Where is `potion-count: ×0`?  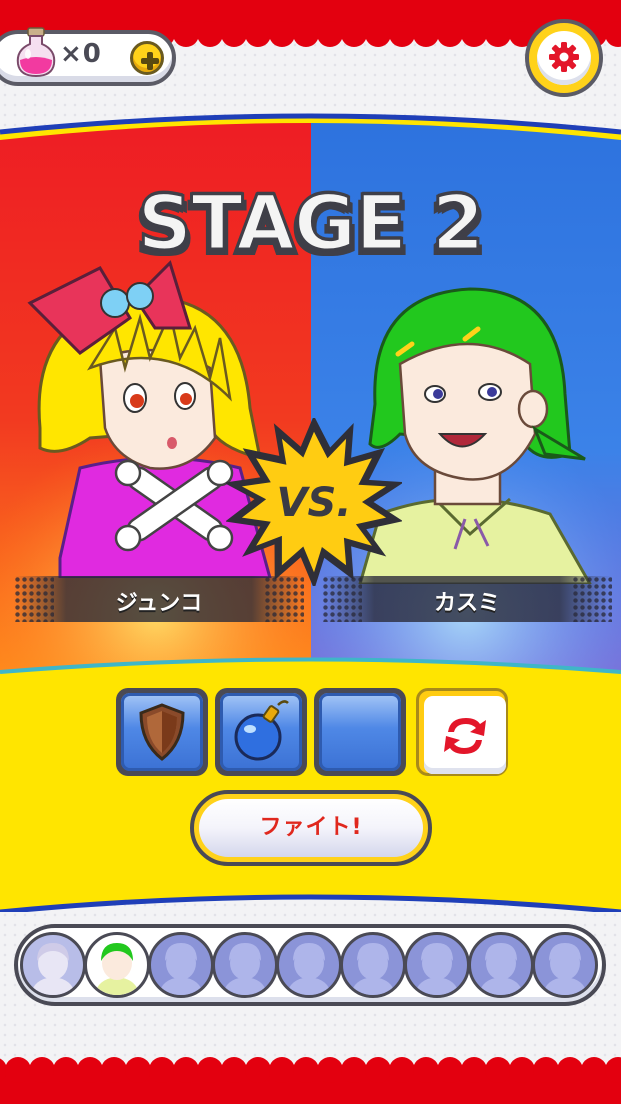
potion-count: ×0 is located at coordinates (81, 54).